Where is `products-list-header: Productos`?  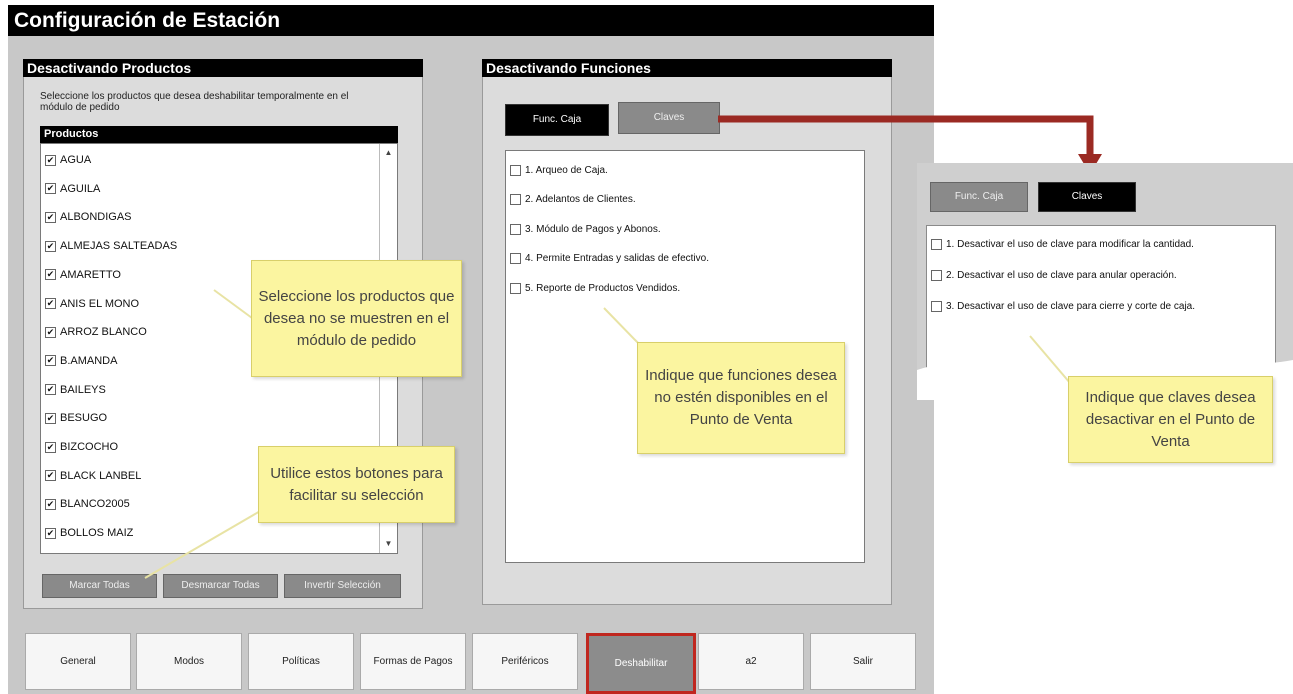 products-list-header: Productos is located at coordinates (219, 134).